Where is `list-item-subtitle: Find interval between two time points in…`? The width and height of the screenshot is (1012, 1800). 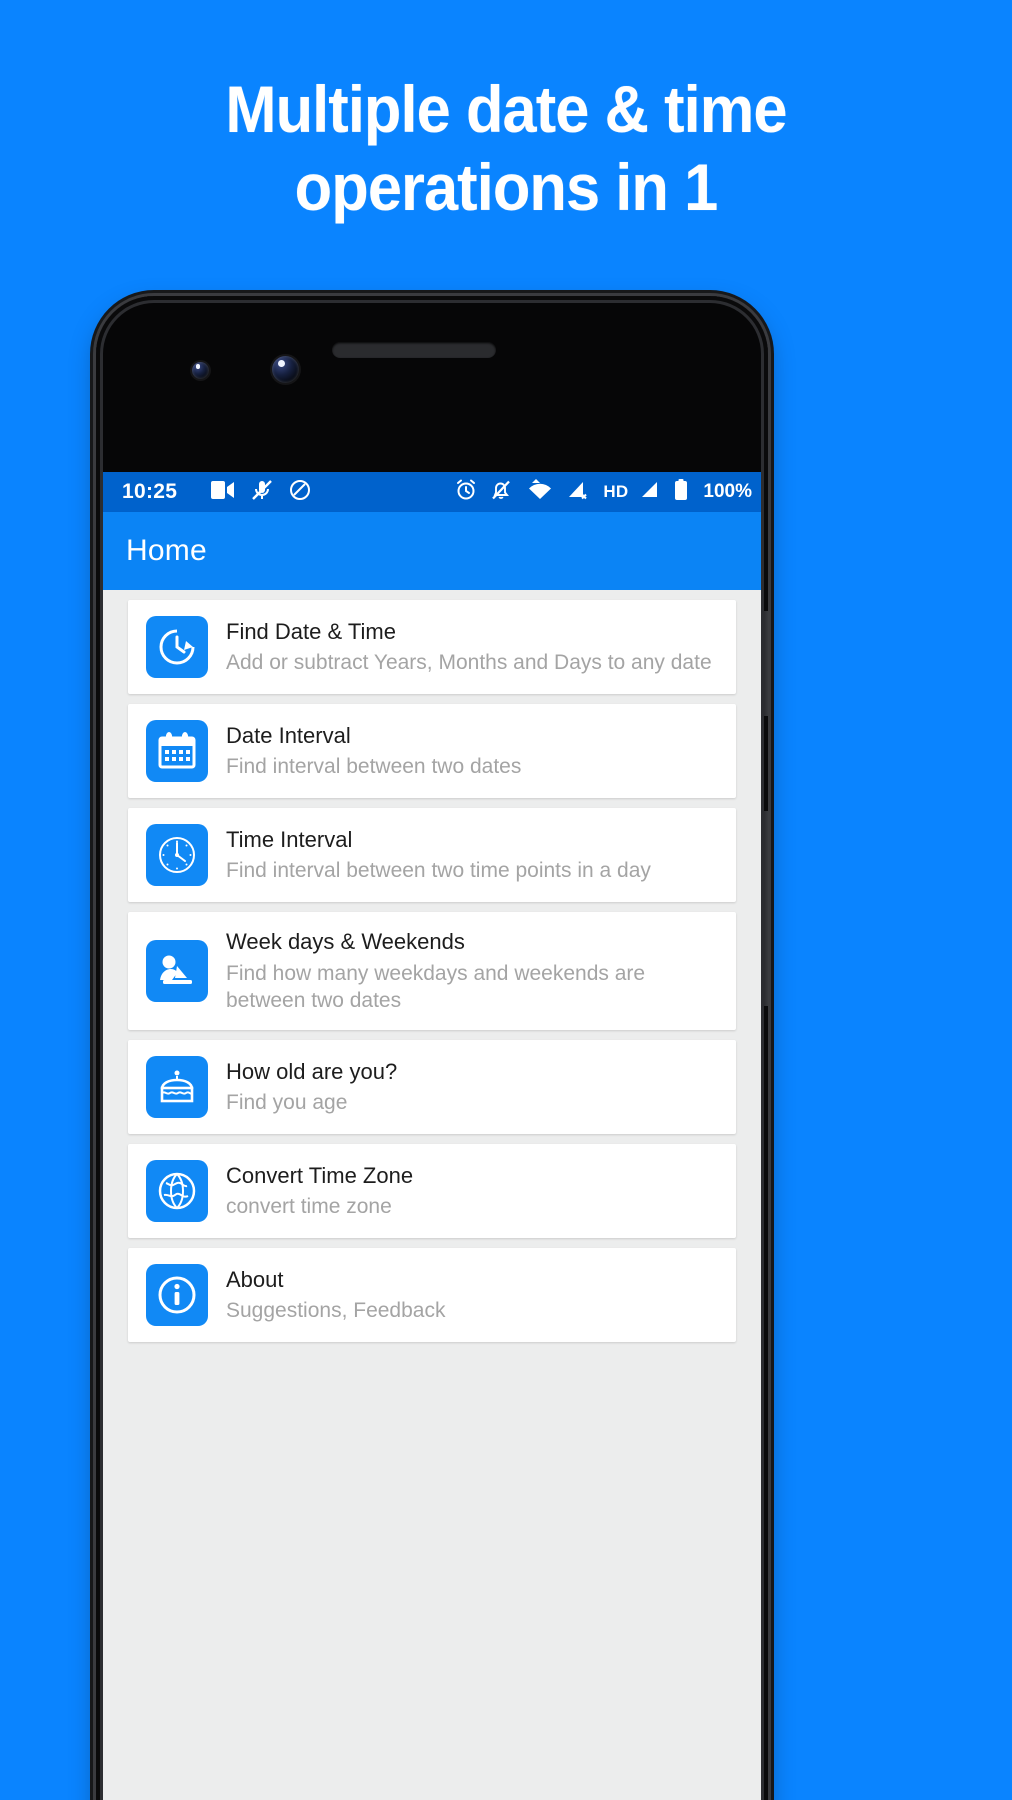 list-item-subtitle: Find interval between two time points in… is located at coordinates (438, 871).